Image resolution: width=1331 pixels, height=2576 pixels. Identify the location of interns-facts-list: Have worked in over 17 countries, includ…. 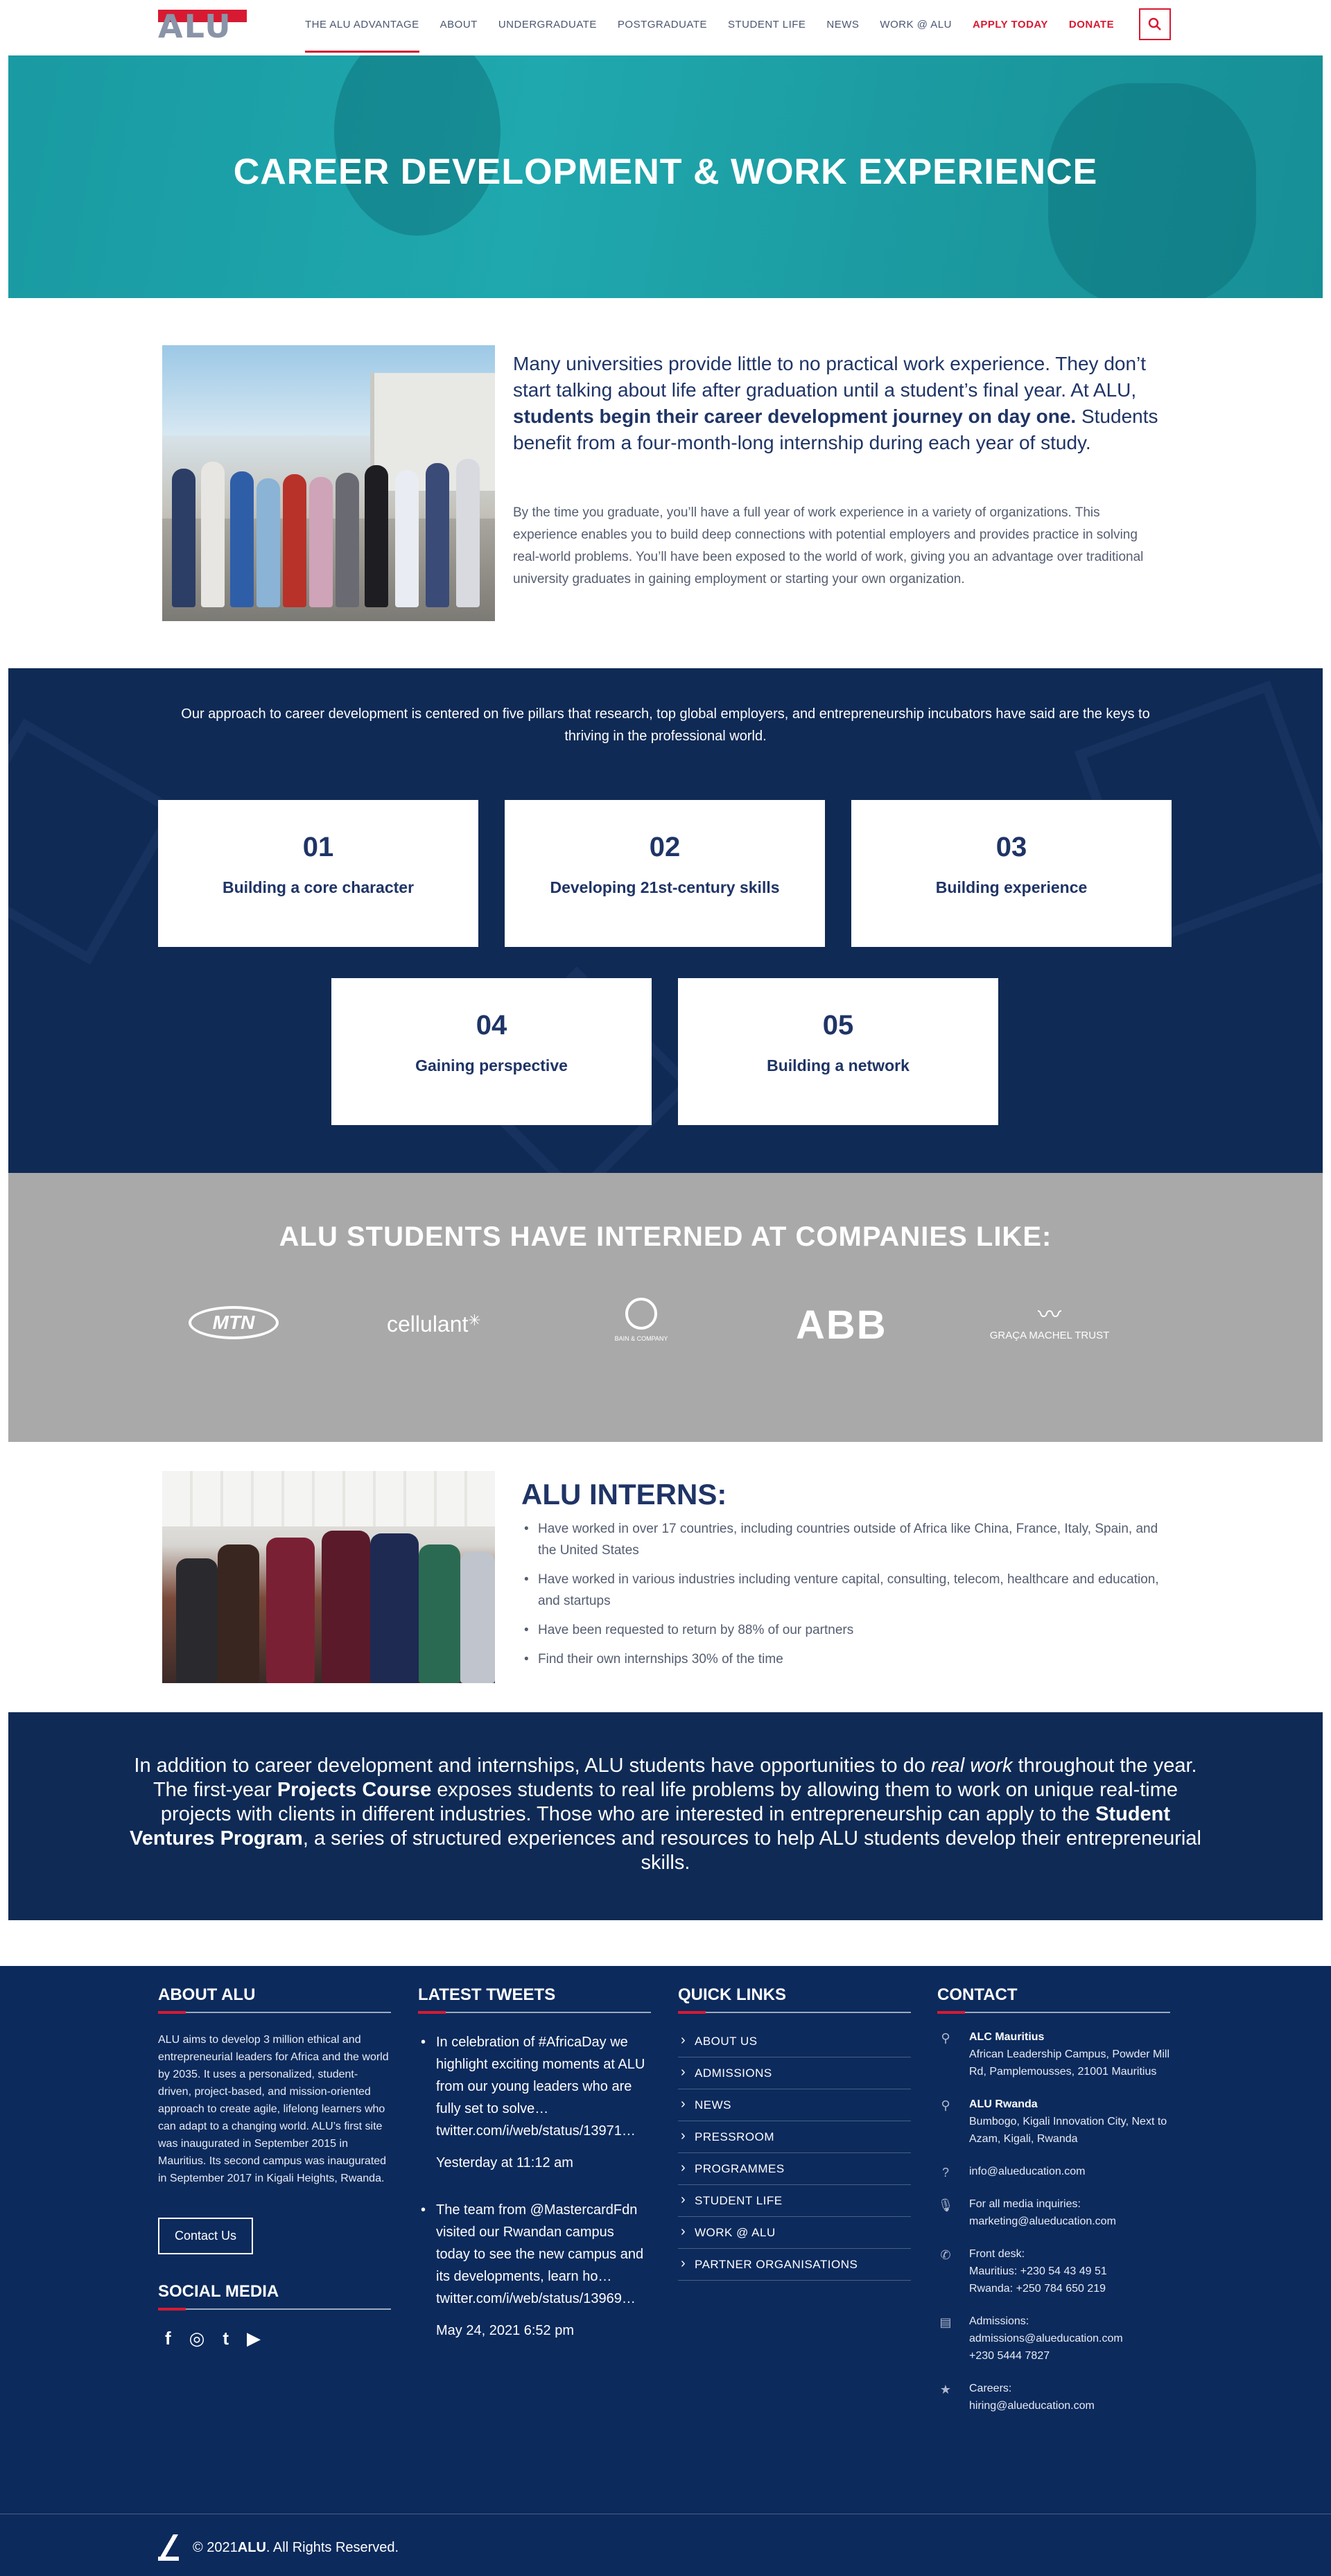
(847, 1598).